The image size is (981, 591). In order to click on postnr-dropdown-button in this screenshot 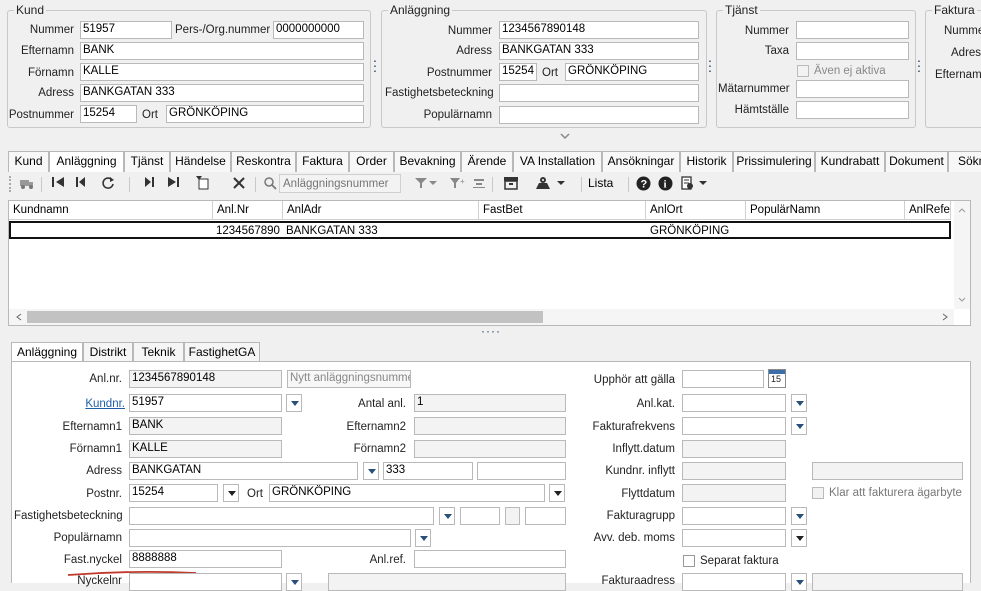, I will do `click(231, 493)`.